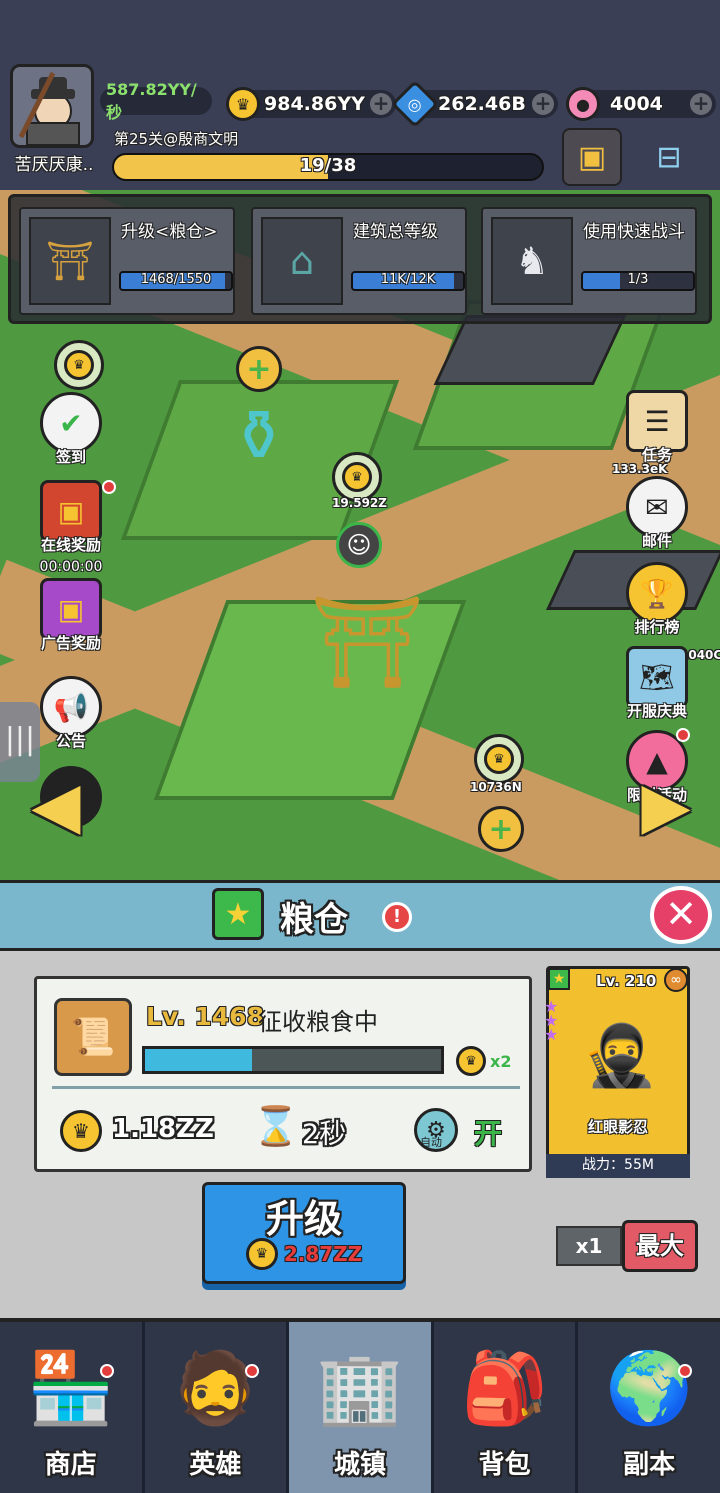  What do you see at coordinates (504, 1388) in the screenshot?
I see `backpack-icon: 🎒` at bounding box center [504, 1388].